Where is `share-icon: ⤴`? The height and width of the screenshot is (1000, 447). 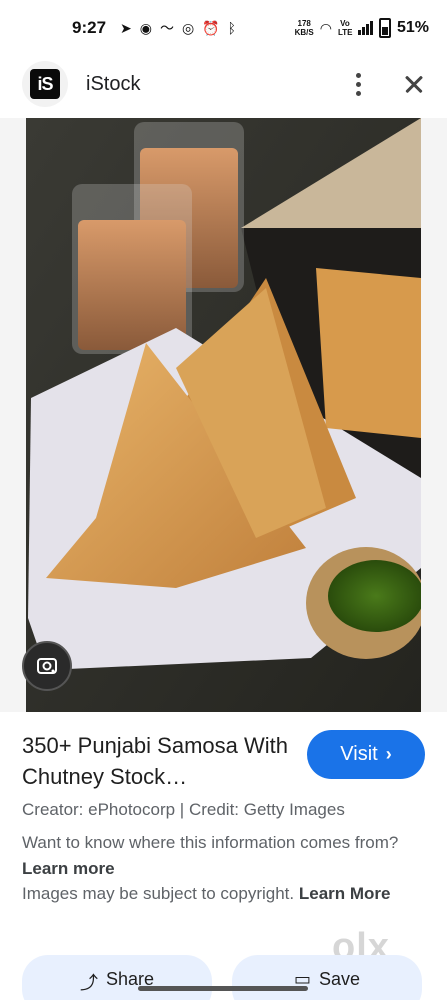
share-icon: ⤴ is located at coordinates (88, 983).